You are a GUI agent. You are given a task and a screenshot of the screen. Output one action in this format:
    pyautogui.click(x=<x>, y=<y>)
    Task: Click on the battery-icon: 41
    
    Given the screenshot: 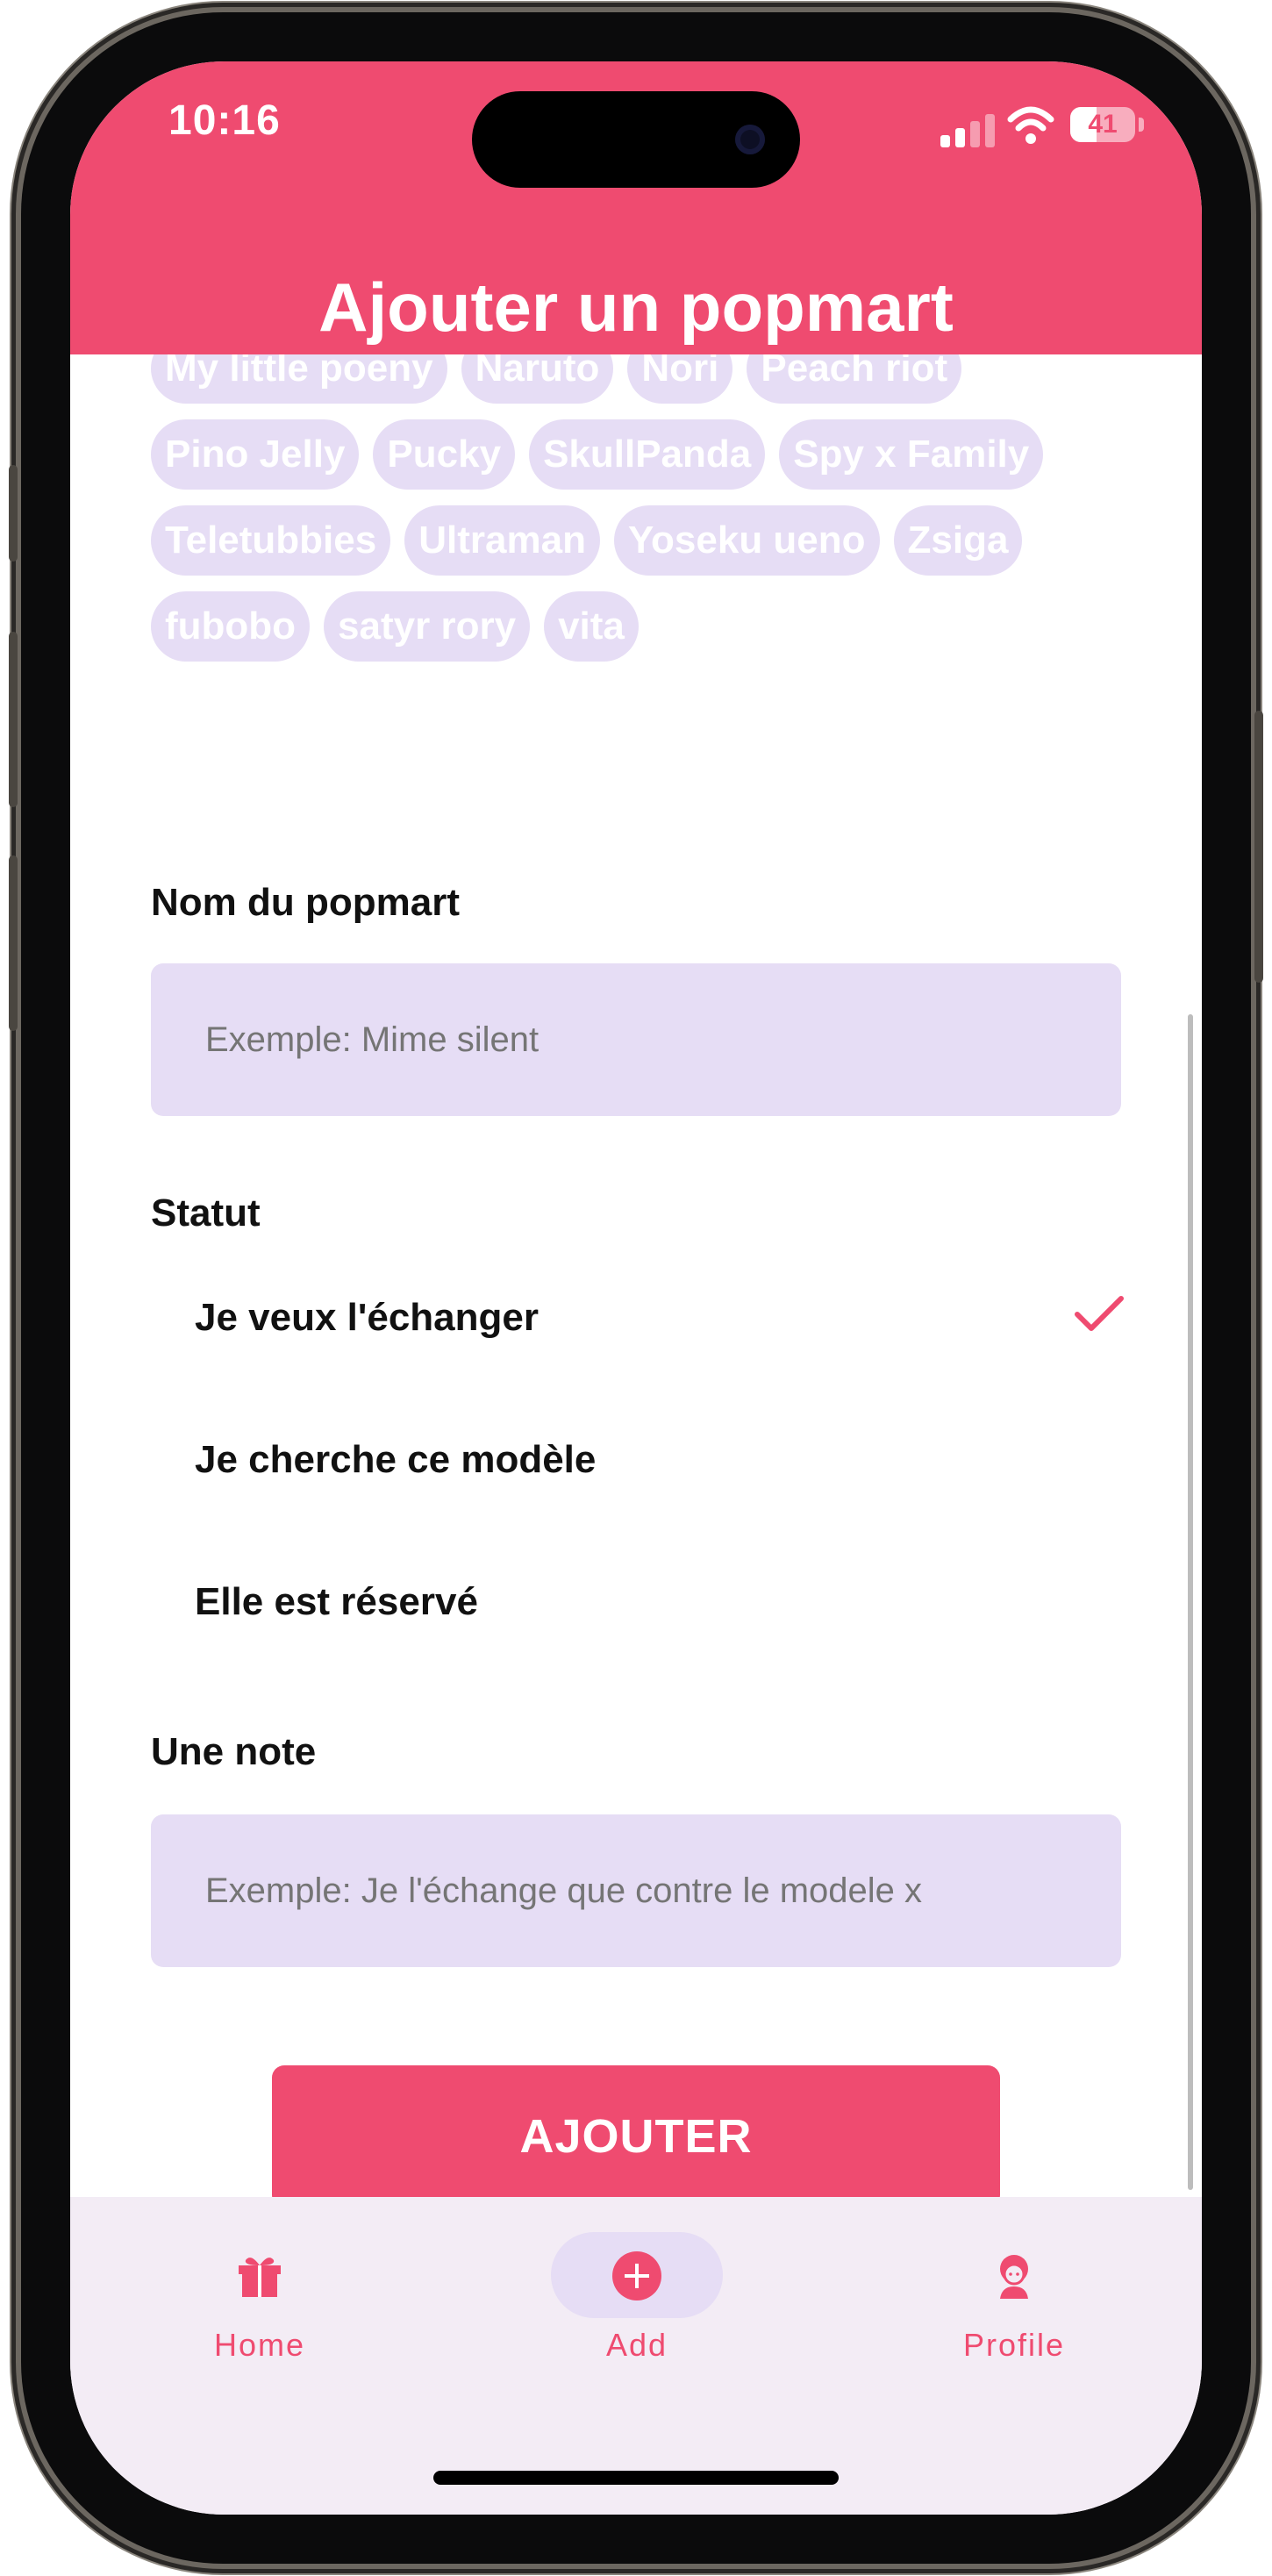 What is the action you would take?
    pyautogui.click(x=1102, y=124)
    